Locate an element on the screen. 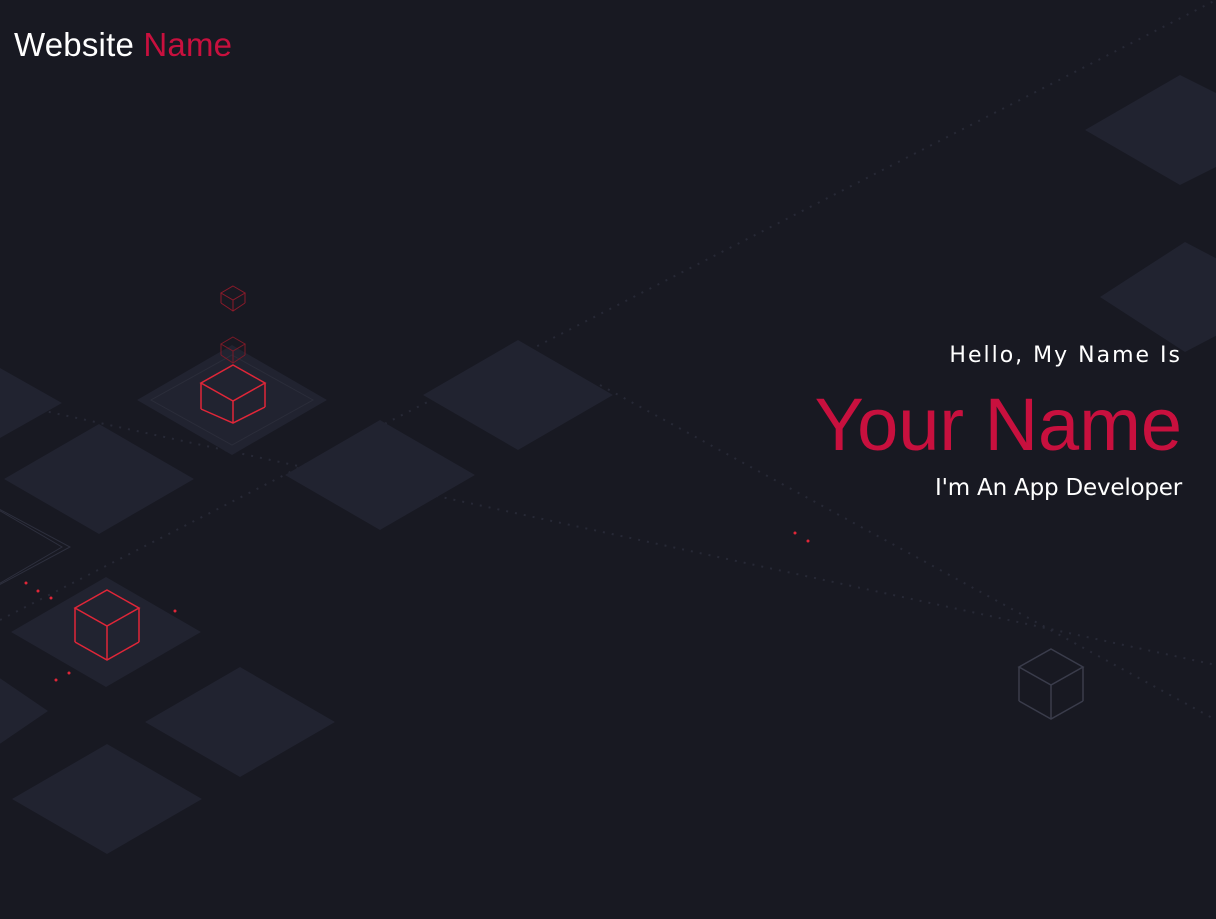 This screenshot has width=1216, height=919. site-logo-link: Website Name is located at coordinates (123, 45).